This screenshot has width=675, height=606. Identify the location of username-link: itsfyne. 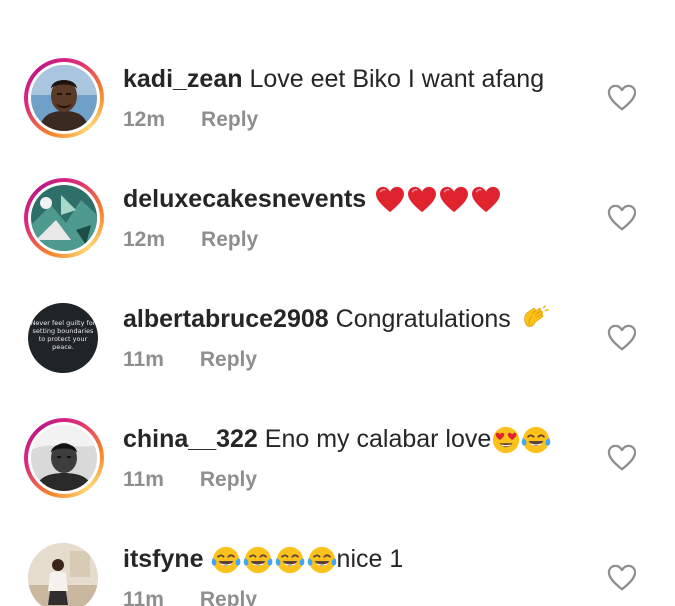
(163, 559).